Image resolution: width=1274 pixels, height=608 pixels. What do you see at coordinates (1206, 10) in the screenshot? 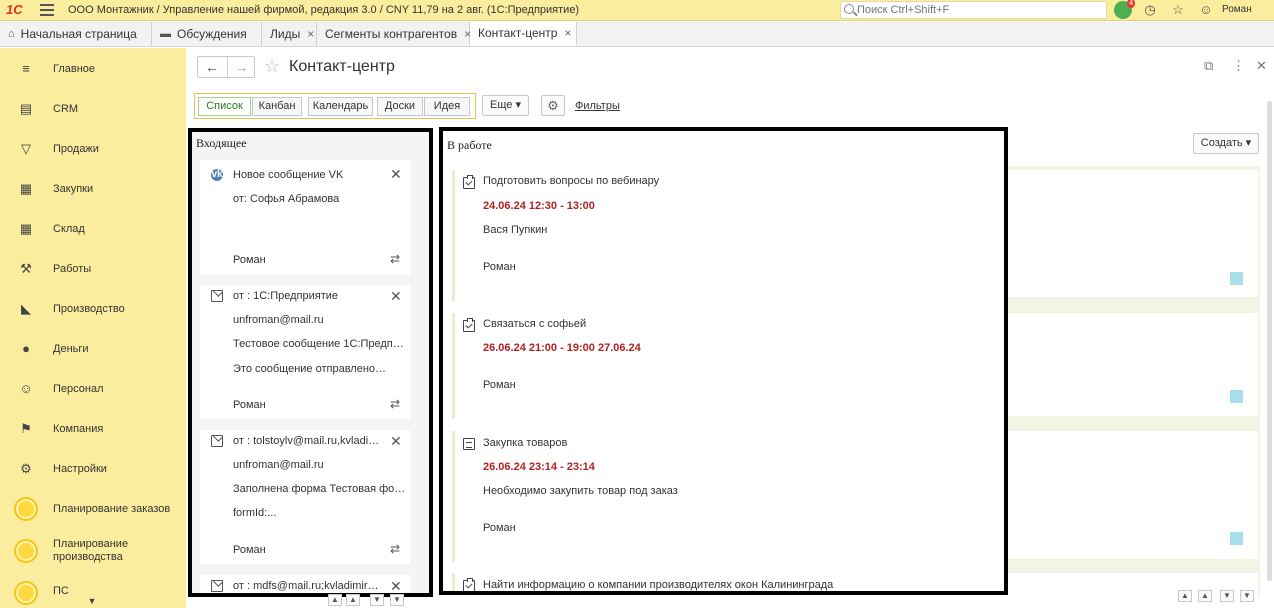
I see `user-icon: ☺` at bounding box center [1206, 10].